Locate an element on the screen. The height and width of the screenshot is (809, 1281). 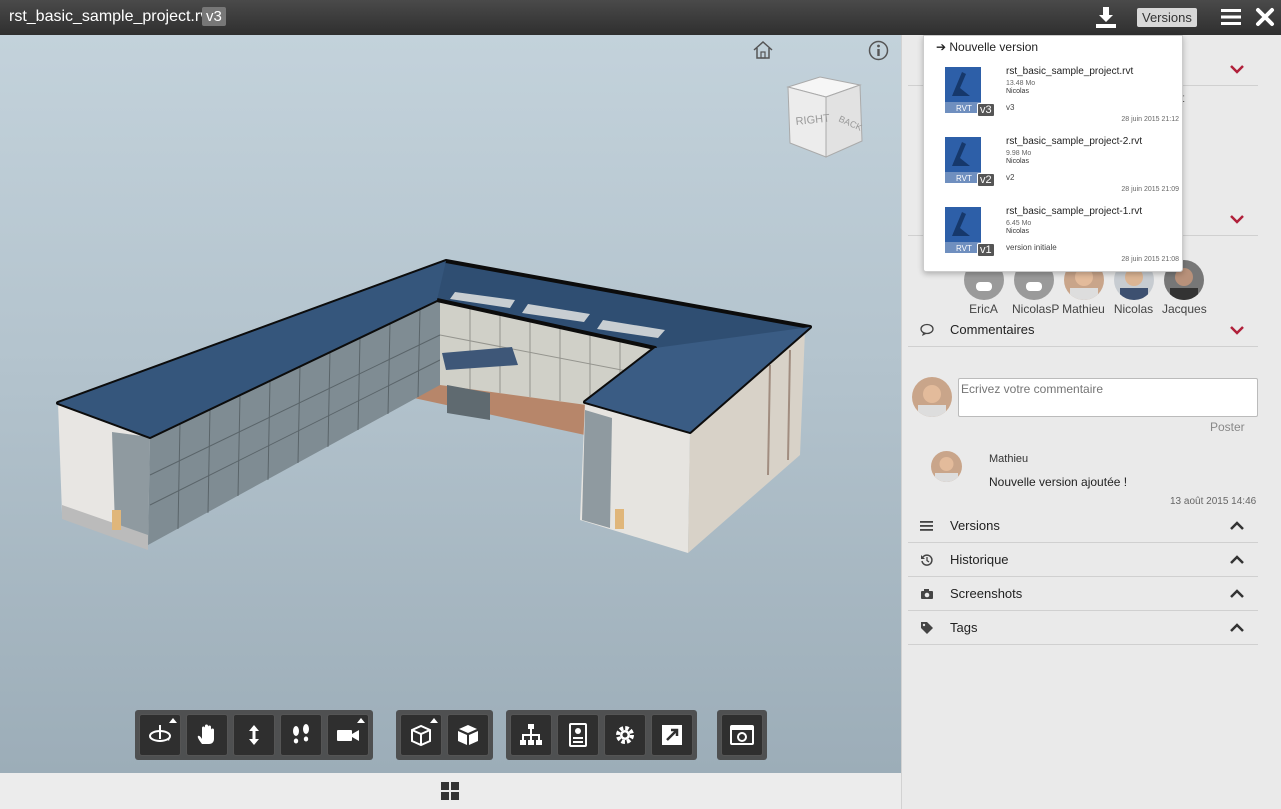
walk-footprints-icon is located at coordinates (301, 734).